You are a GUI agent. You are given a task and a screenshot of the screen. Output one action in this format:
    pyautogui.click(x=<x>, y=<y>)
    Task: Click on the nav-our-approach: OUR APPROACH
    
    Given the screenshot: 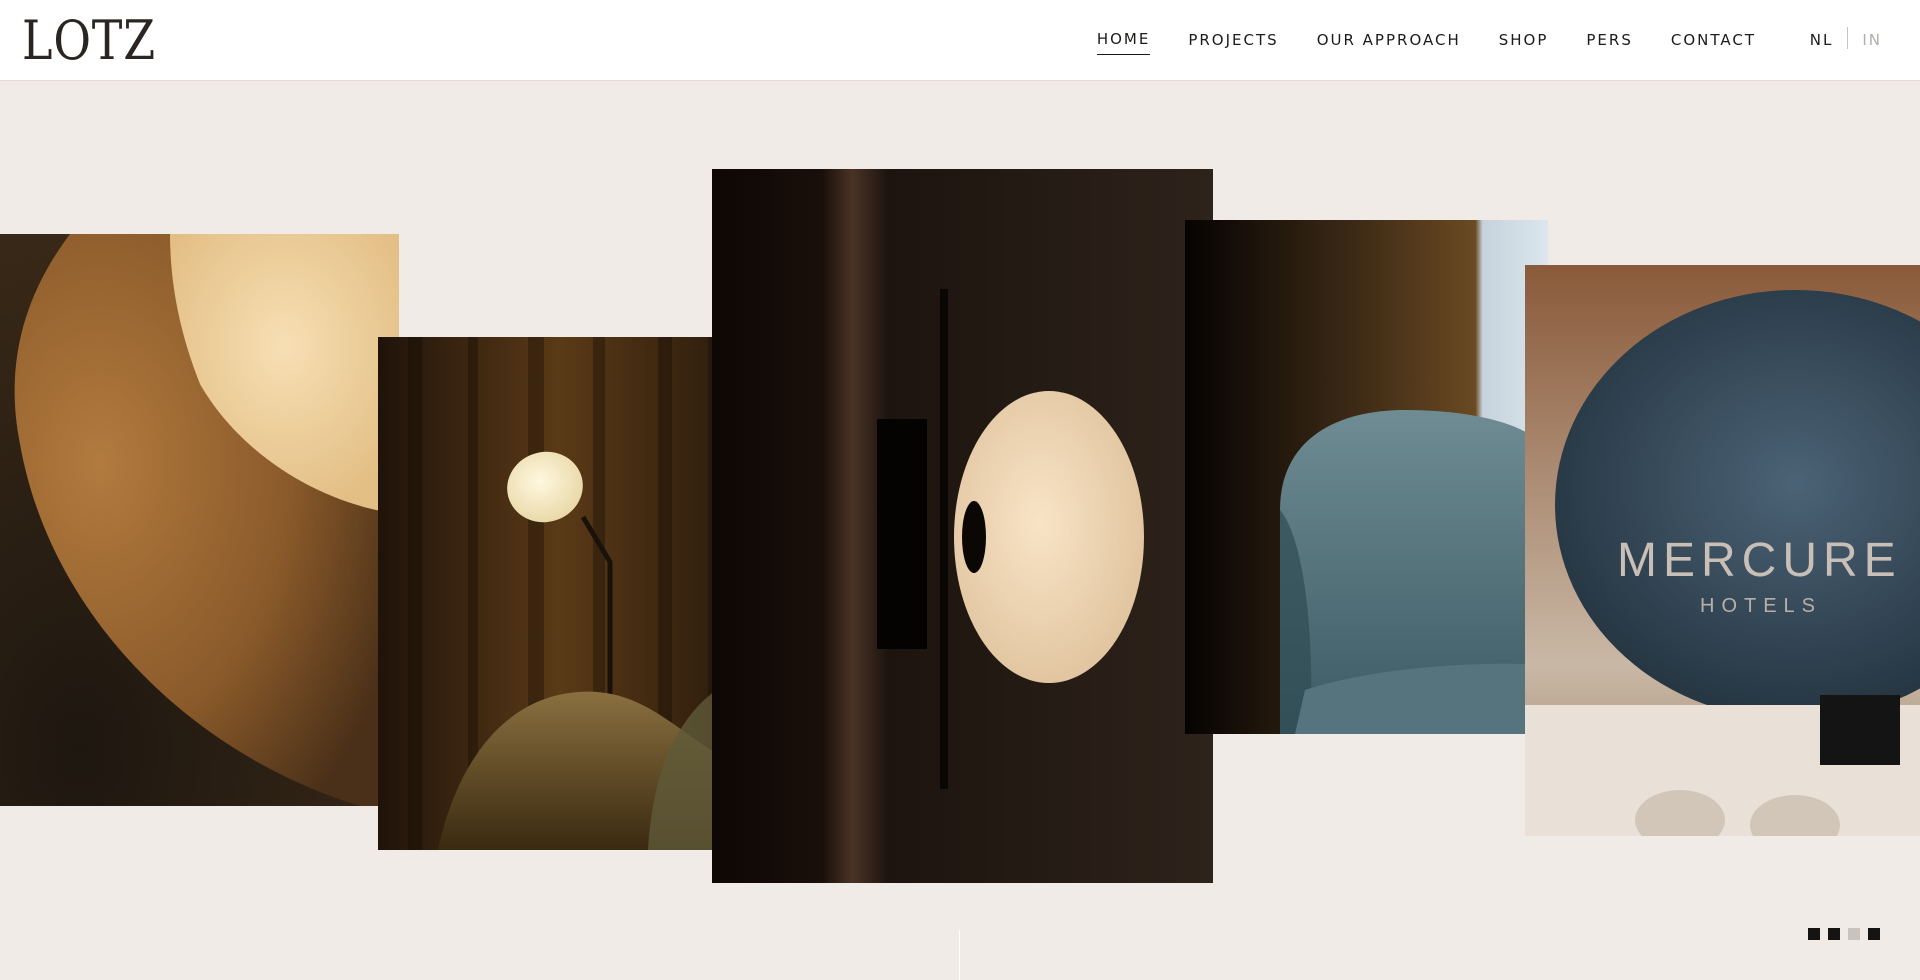 What is the action you would take?
    pyautogui.click(x=1389, y=43)
    